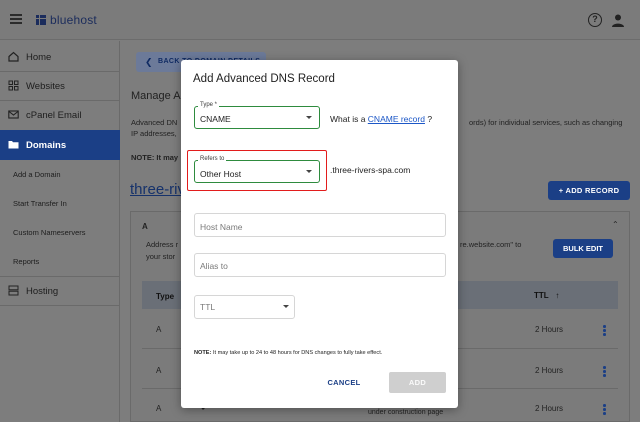 This screenshot has height=422, width=640. What do you see at coordinates (320, 265) in the screenshot?
I see `alias-to-input` at bounding box center [320, 265].